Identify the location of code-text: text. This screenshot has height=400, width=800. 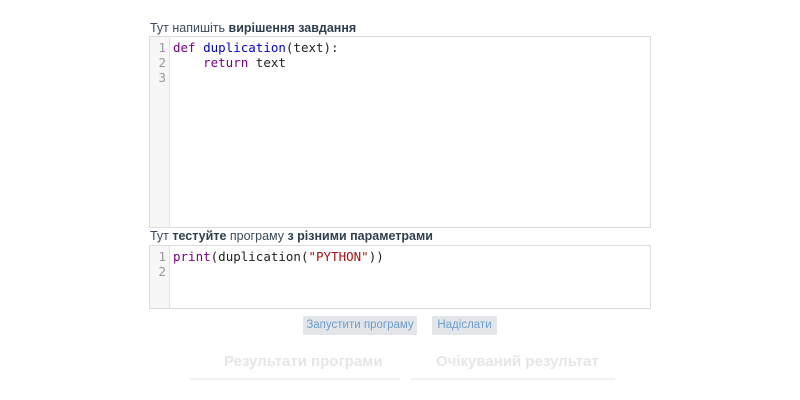
(267, 62).